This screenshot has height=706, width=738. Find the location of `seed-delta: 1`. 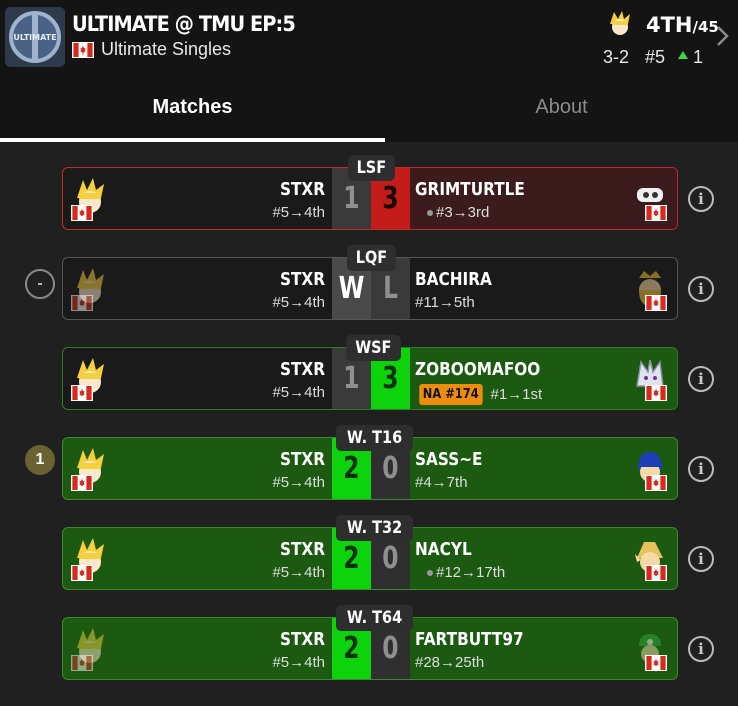

seed-delta: 1 is located at coordinates (698, 57).